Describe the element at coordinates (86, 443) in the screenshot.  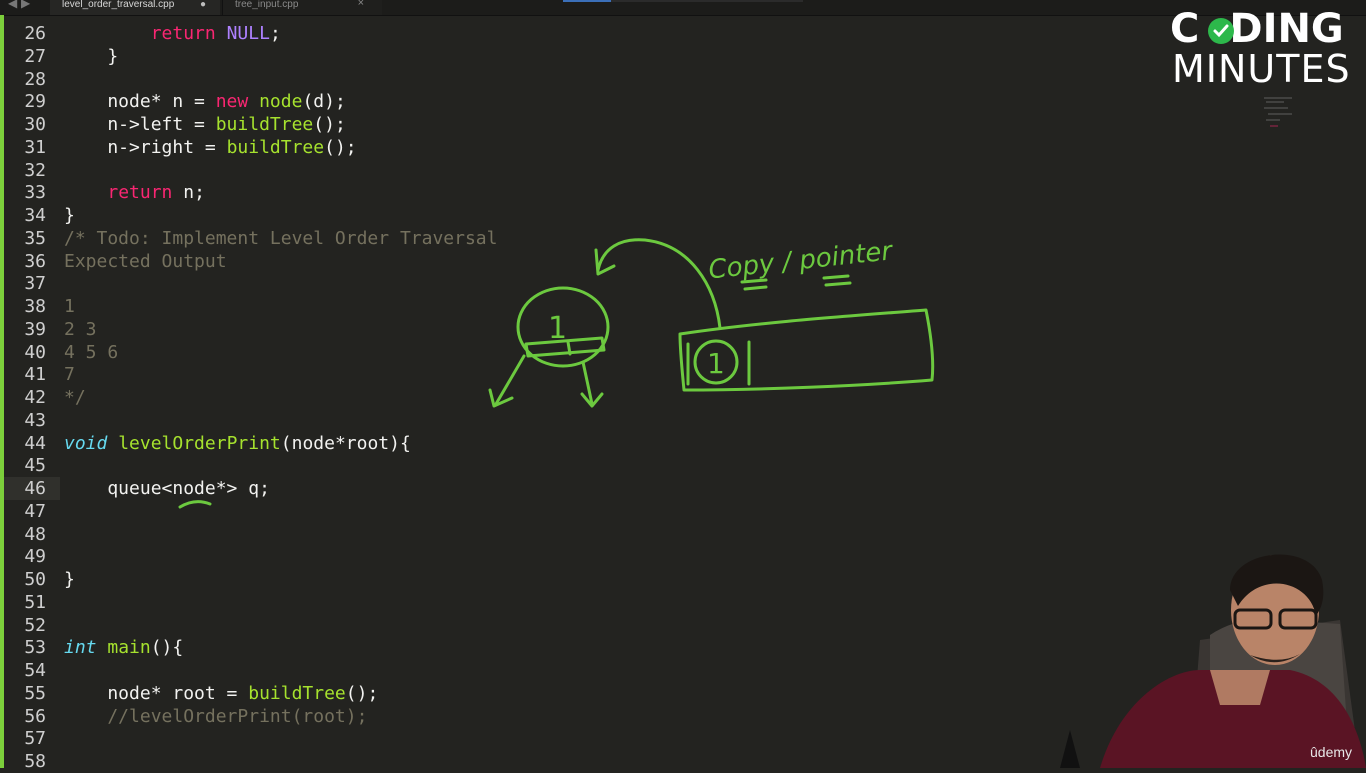
I see `code-token: void` at that location.